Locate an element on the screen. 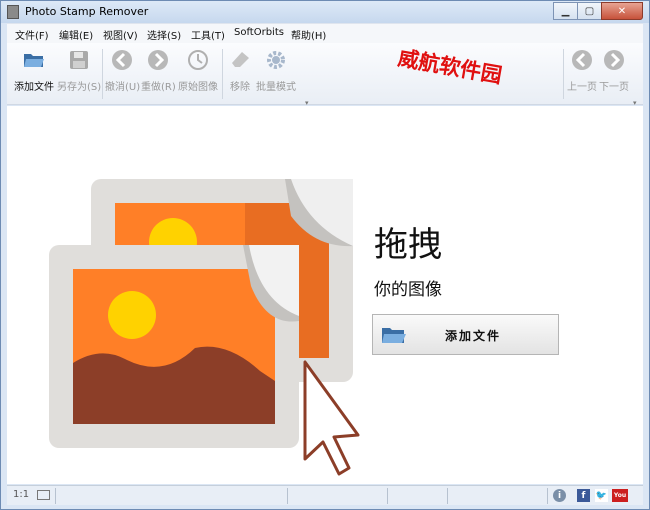  batch-mode-button: 批量模式 is located at coordinates (276, 74).